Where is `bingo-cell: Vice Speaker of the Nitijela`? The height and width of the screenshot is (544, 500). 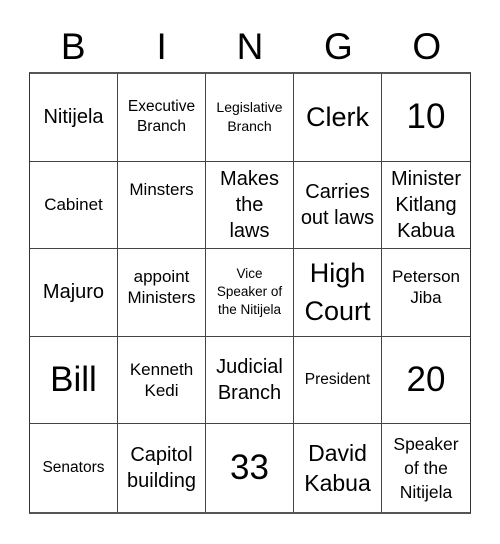
bingo-cell: Vice Speaker of the Nitijela is located at coordinates (250, 293).